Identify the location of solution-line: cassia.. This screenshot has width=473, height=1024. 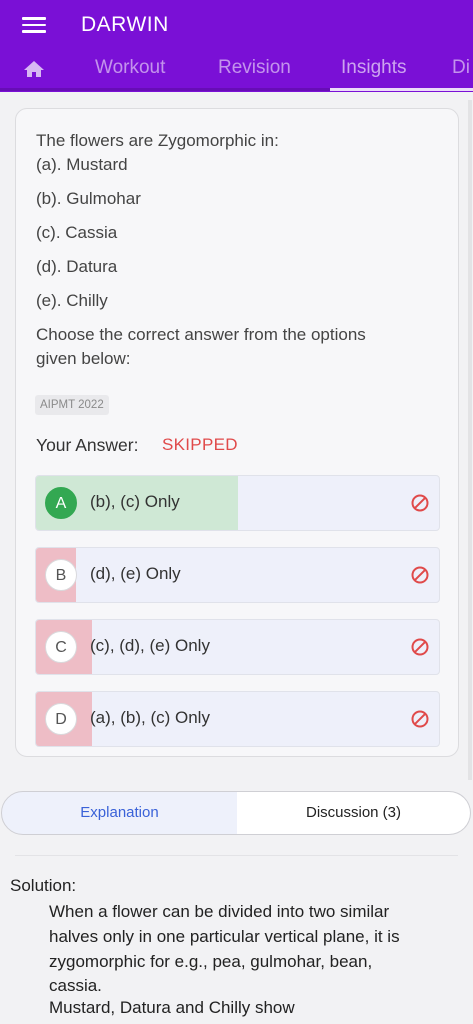
(75, 985).